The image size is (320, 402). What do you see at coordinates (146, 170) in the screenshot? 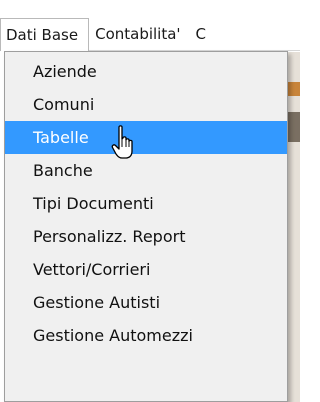
I see `menu-item-banche: Banche` at bounding box center [146, 170].